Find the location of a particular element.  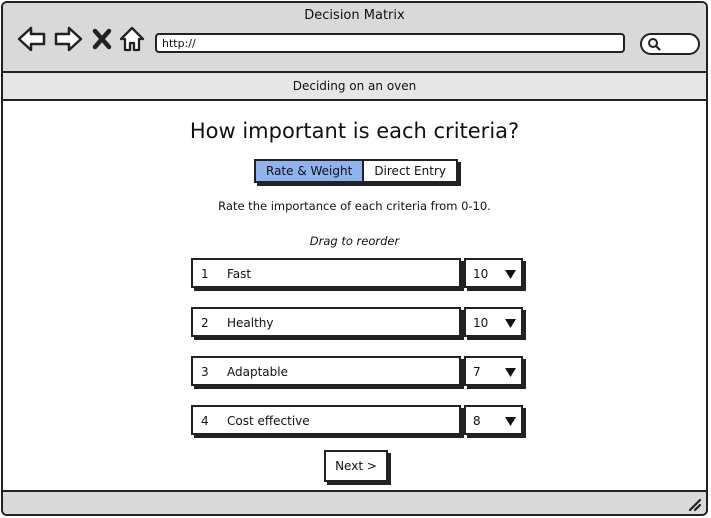

criteria-item: 4 Cost effective is located at coordinates (326, 420).